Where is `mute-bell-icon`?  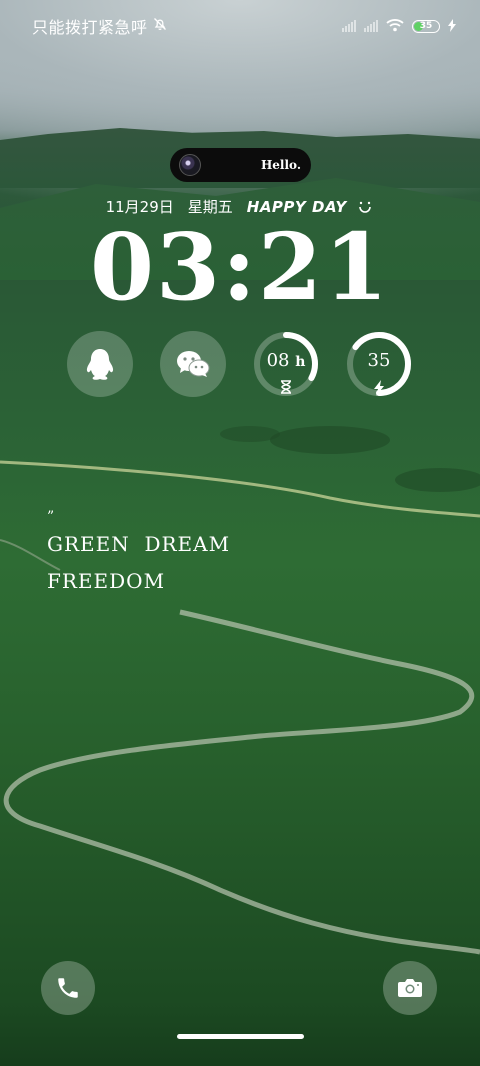
mute-bell-icon is located at coordinates (160, 26).